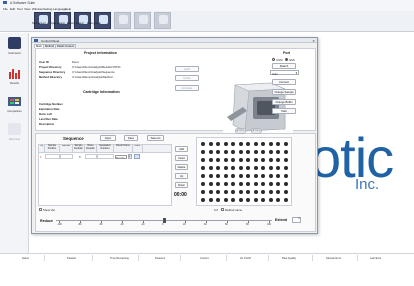  What do you see at coordinates (181, 185) in the screenshot?
I see `move-down-button: Down` at bounding box center [181, 185].